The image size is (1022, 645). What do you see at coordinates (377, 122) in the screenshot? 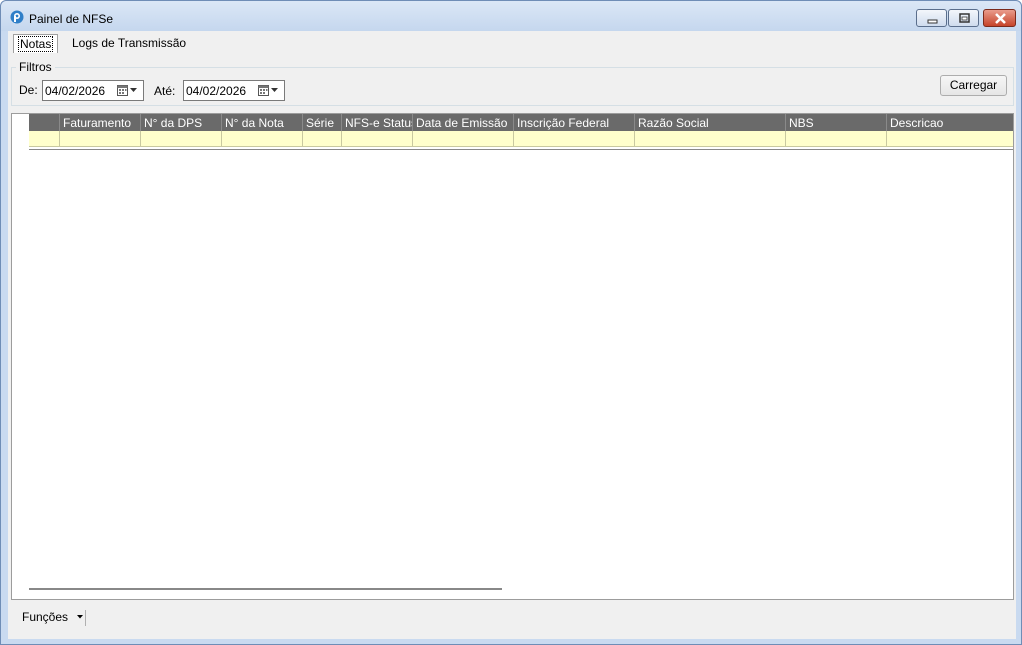
I see `column-header-status: NFS-e Status` at bounding box center [377, 122].